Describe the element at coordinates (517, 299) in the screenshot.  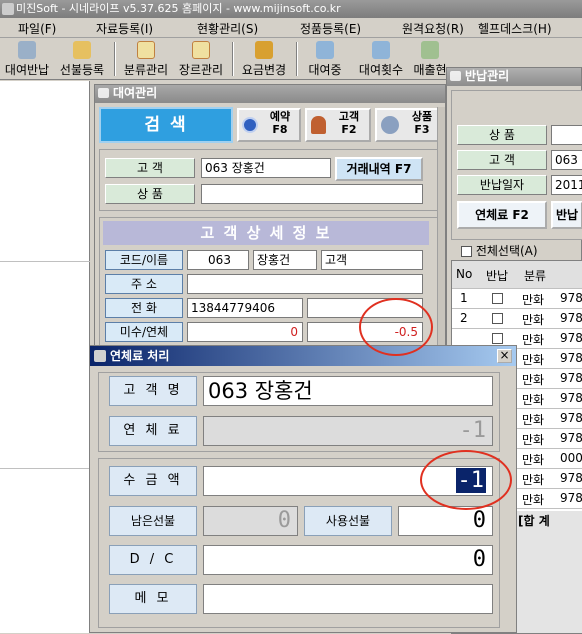
I see `table-row: 1 만화 978` at that location.